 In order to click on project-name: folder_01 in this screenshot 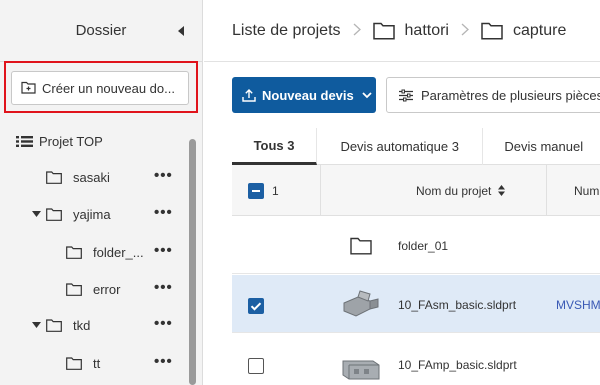, I will do `click(423, 246)`.